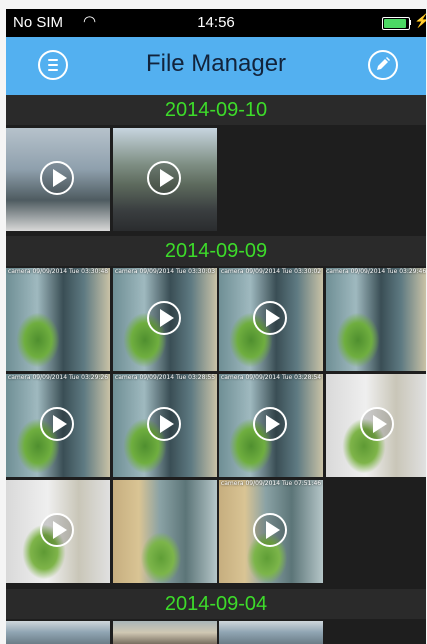 This screenshot has height=644, width=427. What do you see at coordinates (216, 604) in the screenshot?
I see `section-header-2014-09-04: 2014-09-04` at bounding box center [216, 604].